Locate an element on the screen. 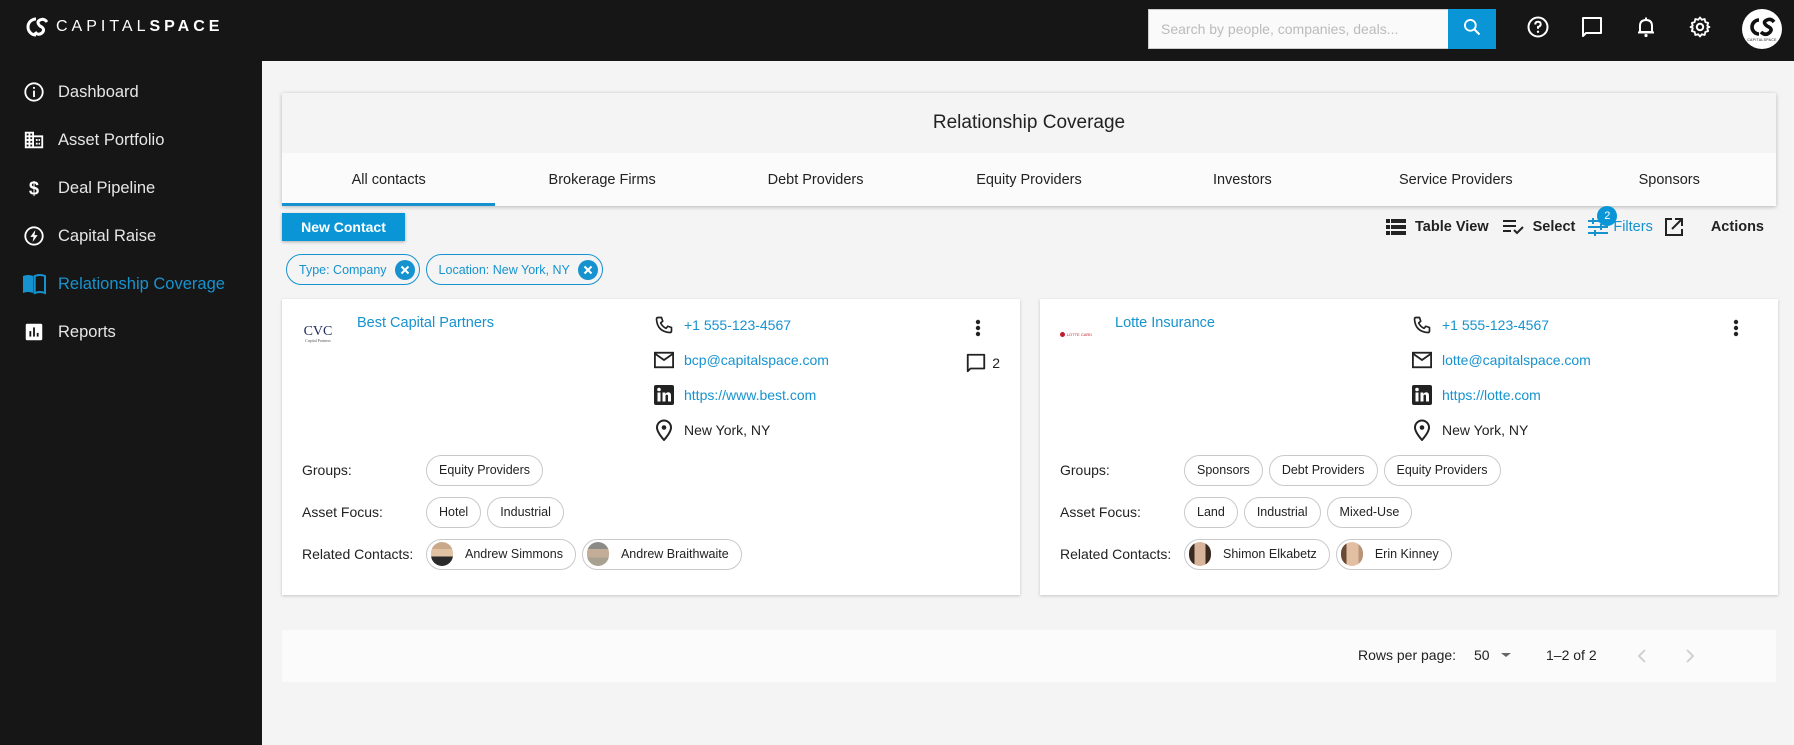 This screenshot has width=1794, height=745. building-icon is located at coordinates (34, 140).